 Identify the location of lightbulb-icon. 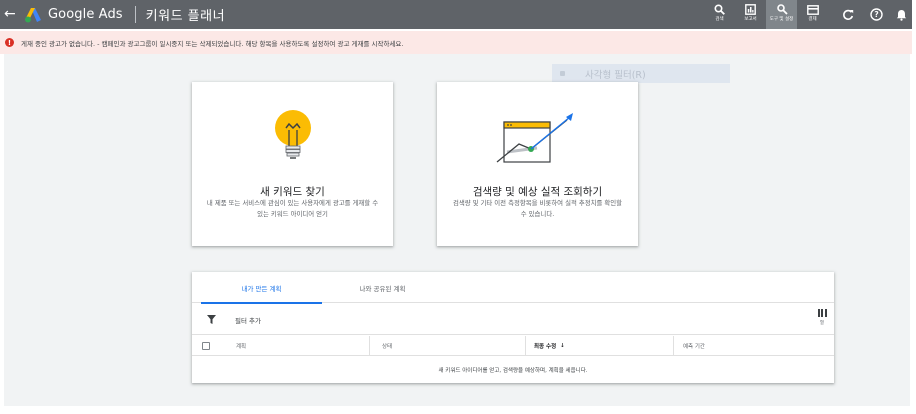
(292, 134).